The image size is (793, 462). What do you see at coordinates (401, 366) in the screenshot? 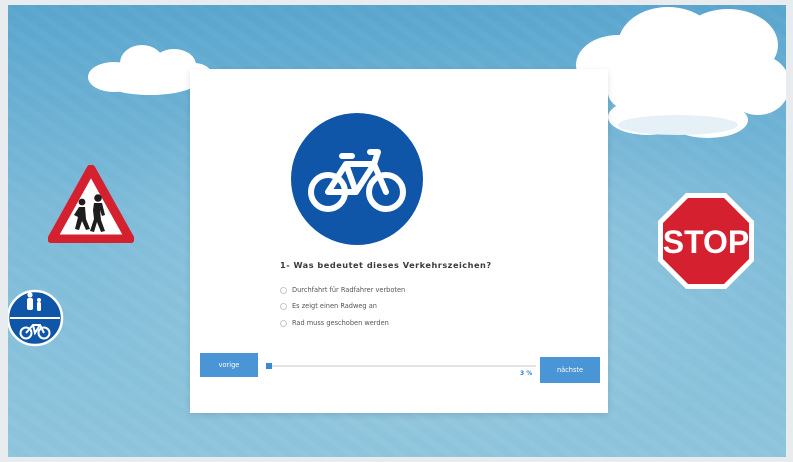
I see `progress-bar` at bounding box center [401, 366].